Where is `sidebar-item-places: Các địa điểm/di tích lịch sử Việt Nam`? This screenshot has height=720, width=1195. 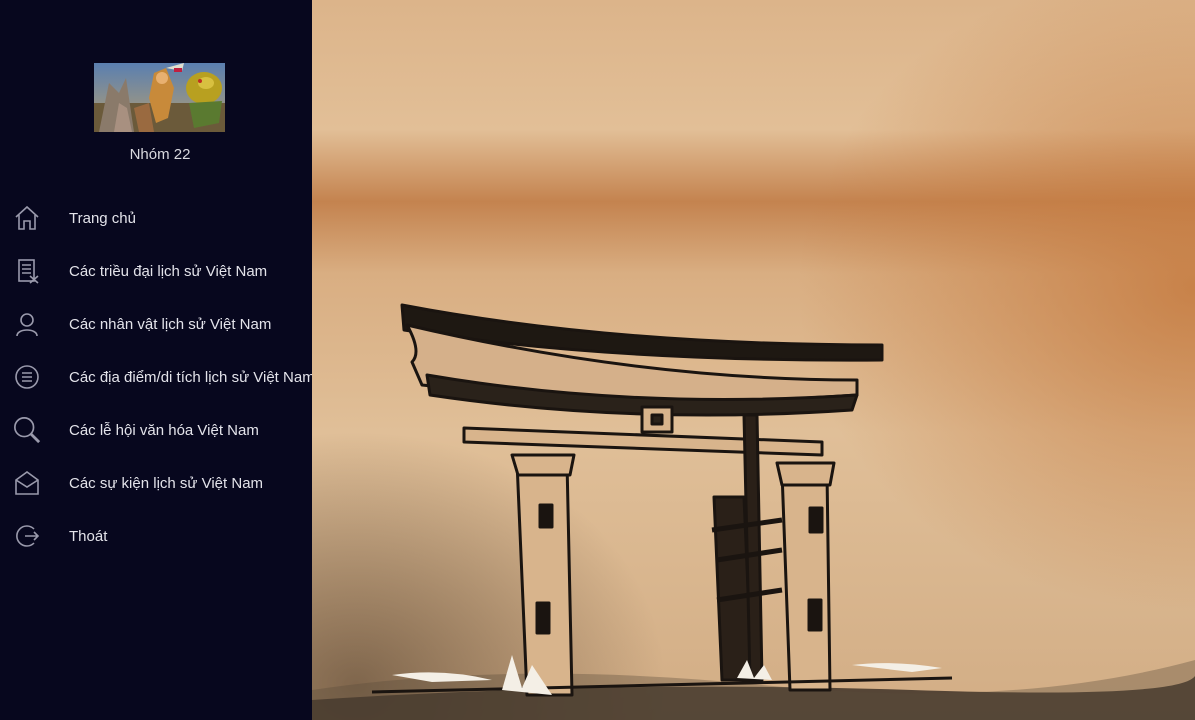
sidebar-item-places: Các địa điểm/di tích lịch sử Việt Nam is located at coordinates (156, 377).